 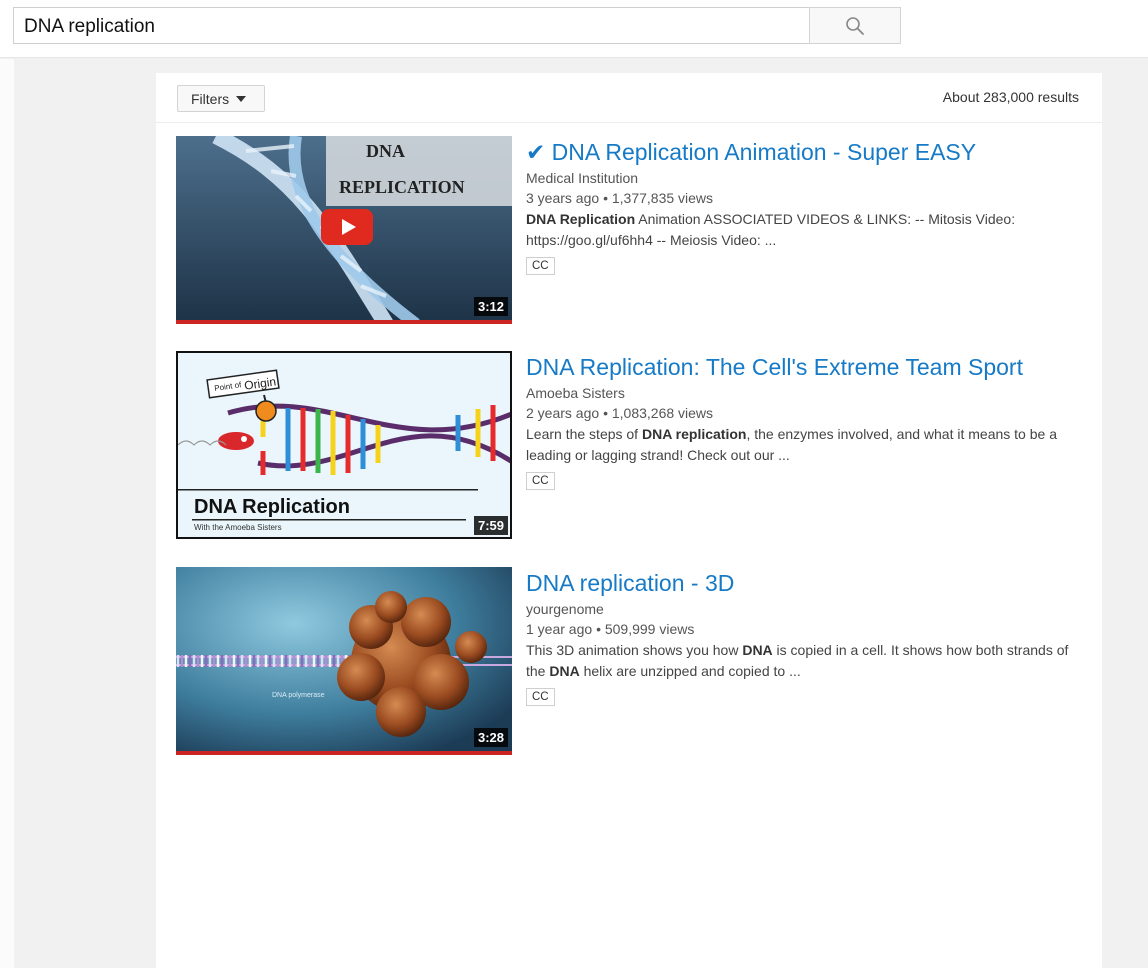 I want to click on video-title: ✔ DNA Replication Animation - Super EASY, so click(x=806, y=152).